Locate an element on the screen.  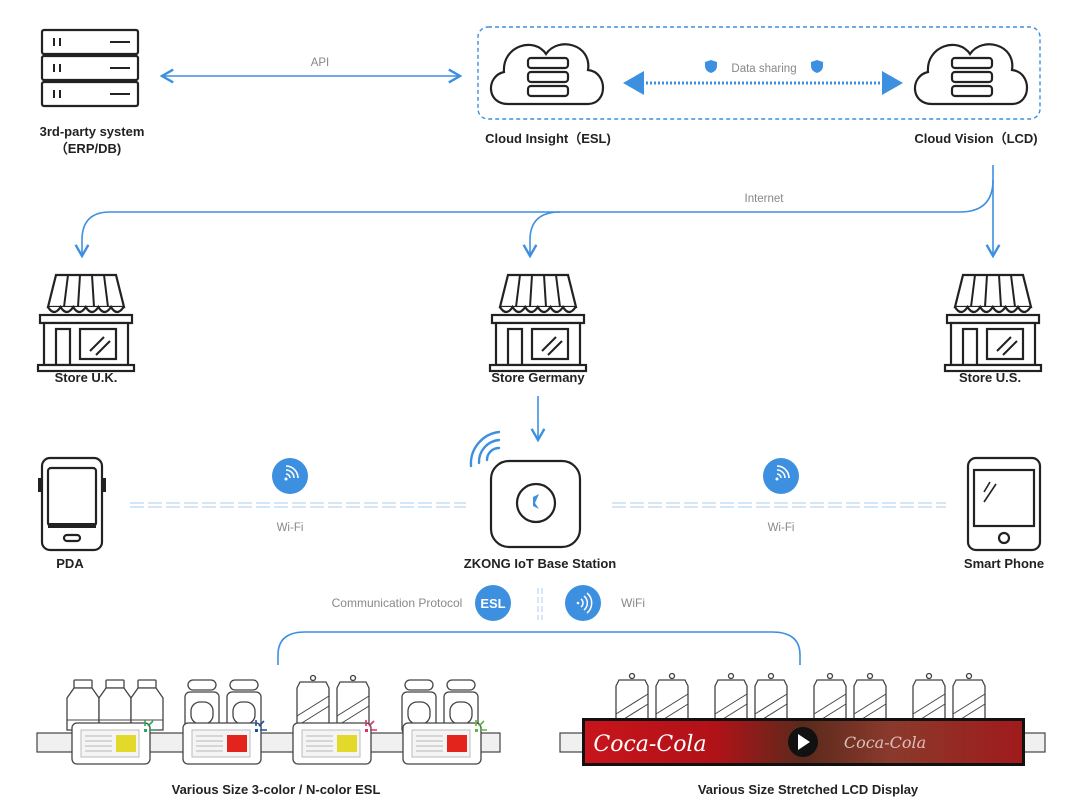
store-germany-label: Store Germany is located at coordinates (538, 377).